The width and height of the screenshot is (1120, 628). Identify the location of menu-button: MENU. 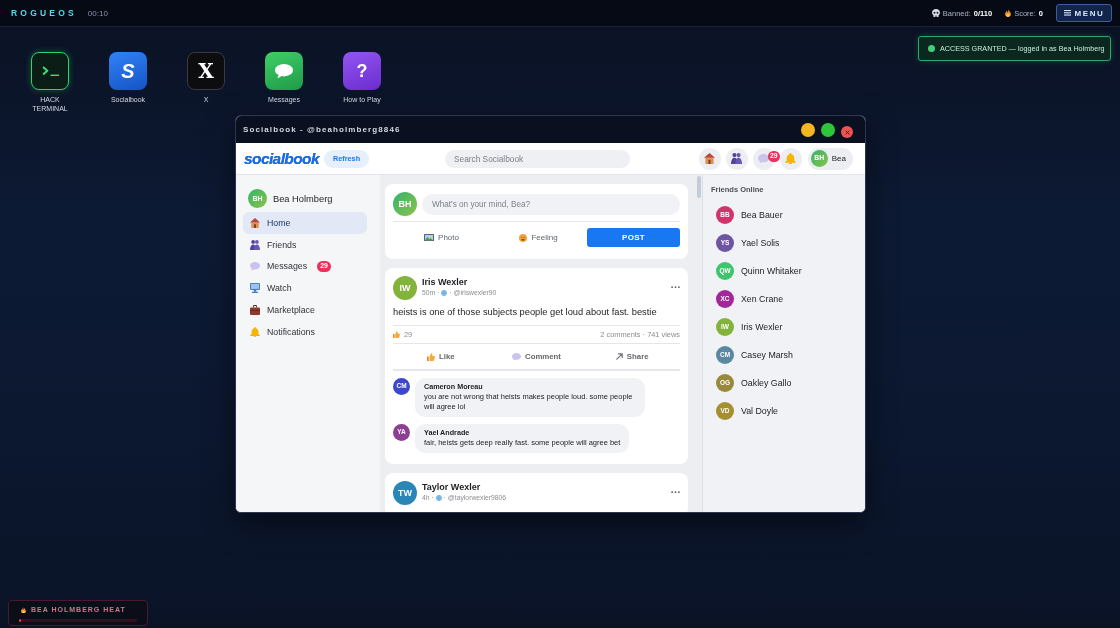
(1084, 13).